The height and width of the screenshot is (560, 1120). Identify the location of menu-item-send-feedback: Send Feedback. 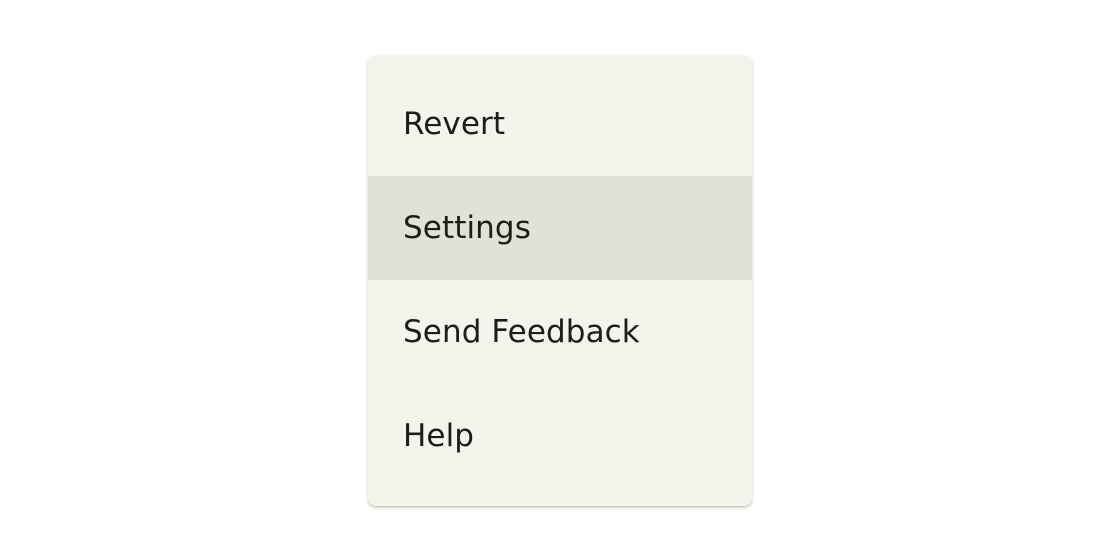
(560, 332).